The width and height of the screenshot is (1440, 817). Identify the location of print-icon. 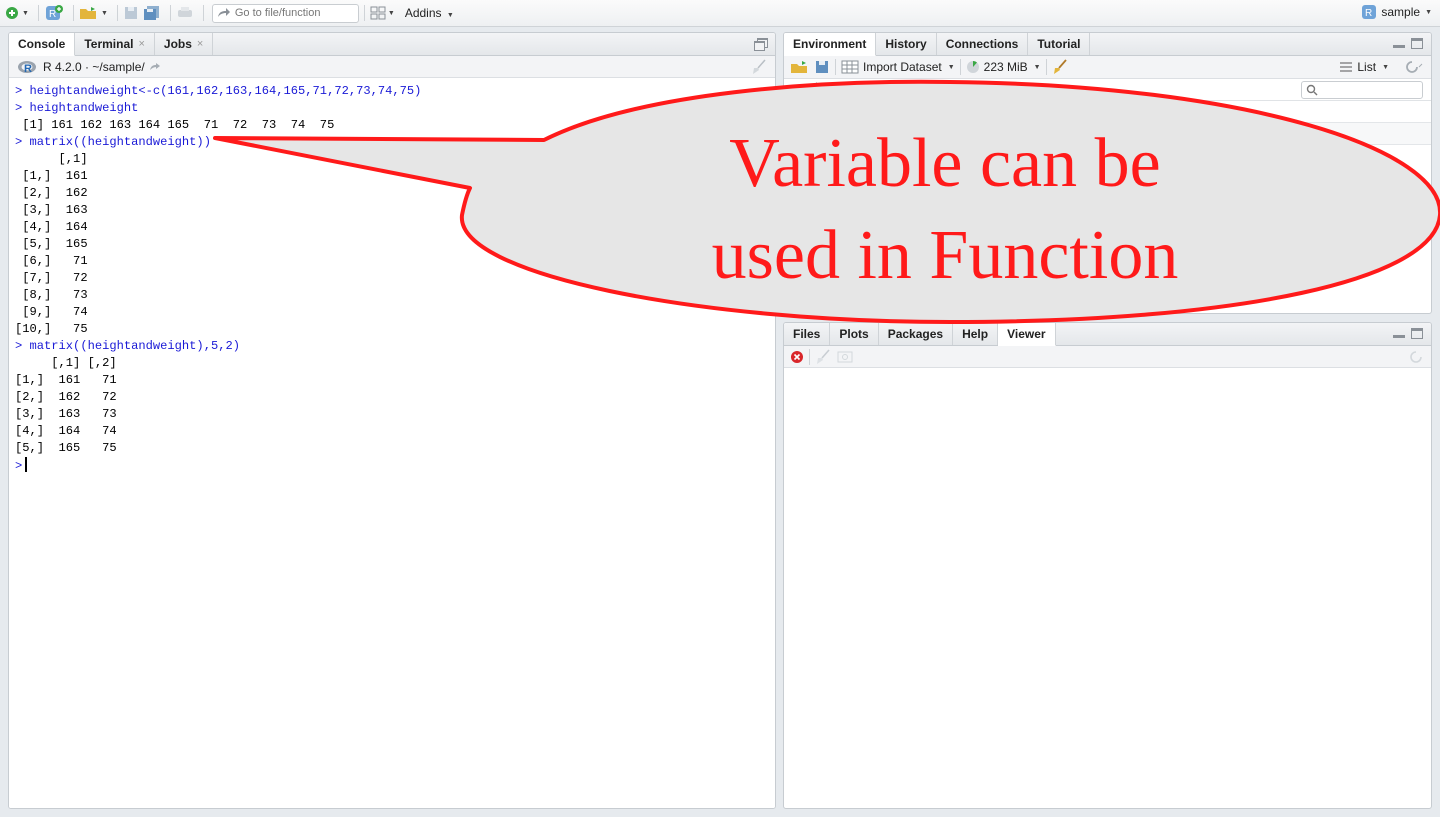
(184, 12).